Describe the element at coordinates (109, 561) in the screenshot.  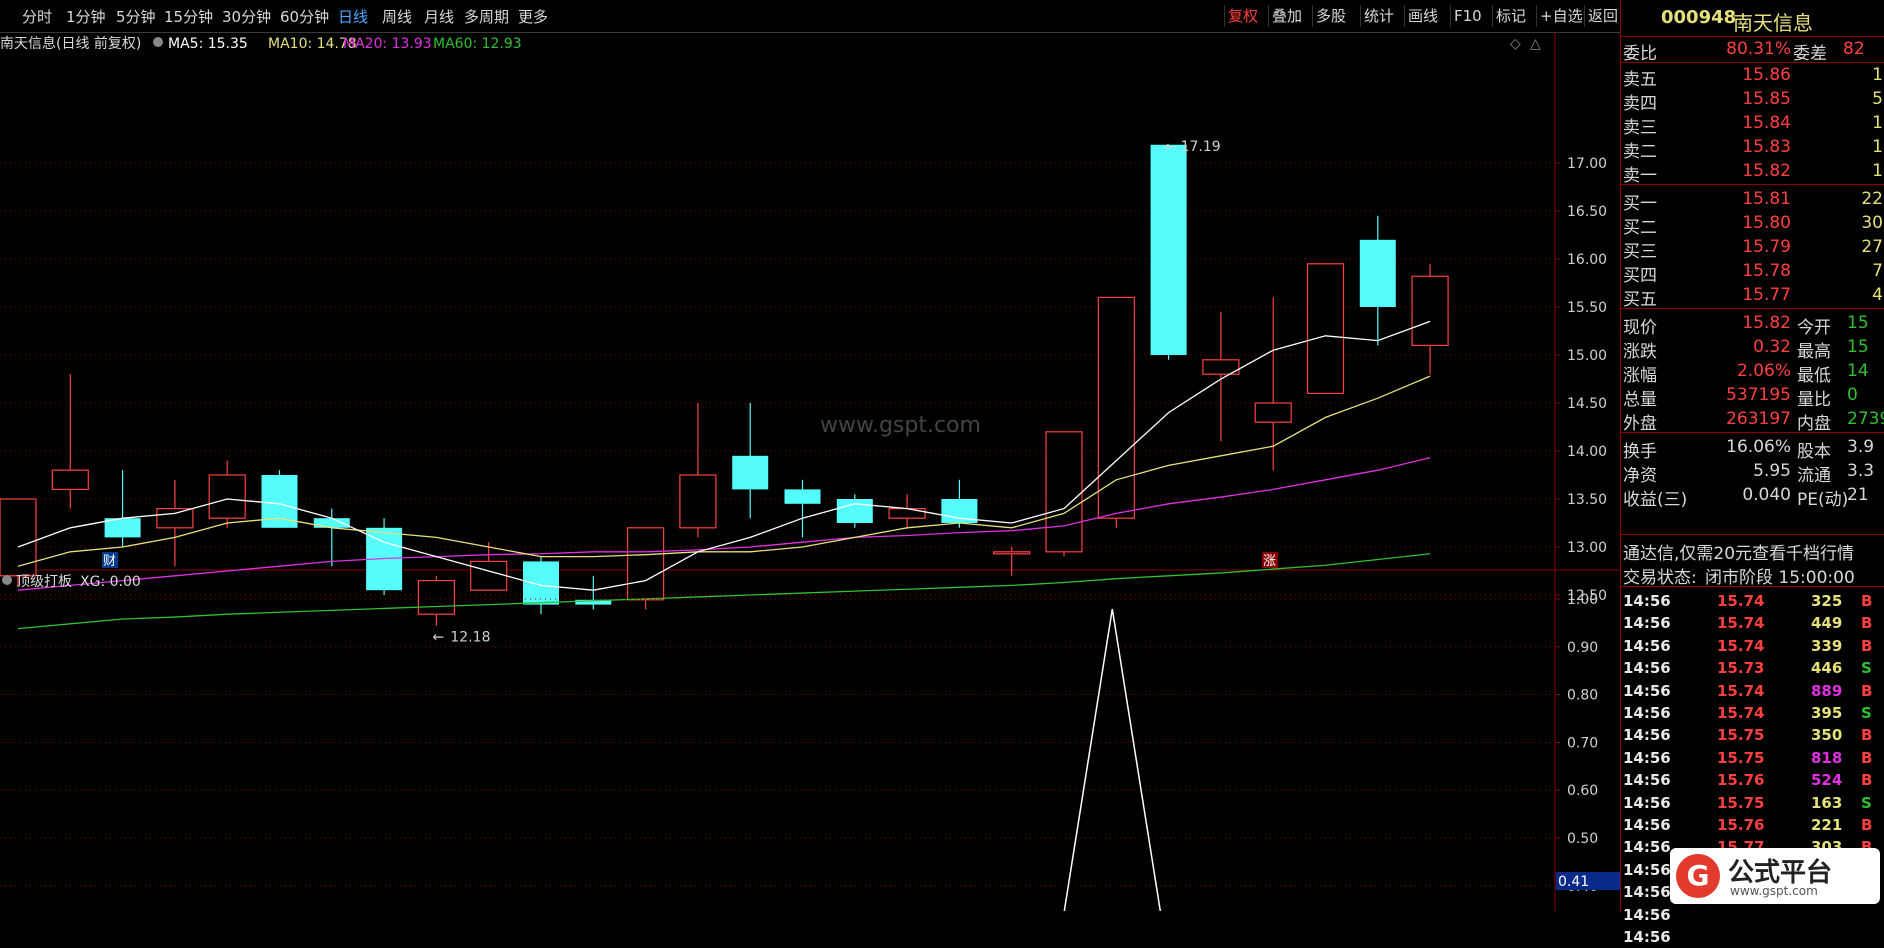
I see `cai-marker: 财` at that location.